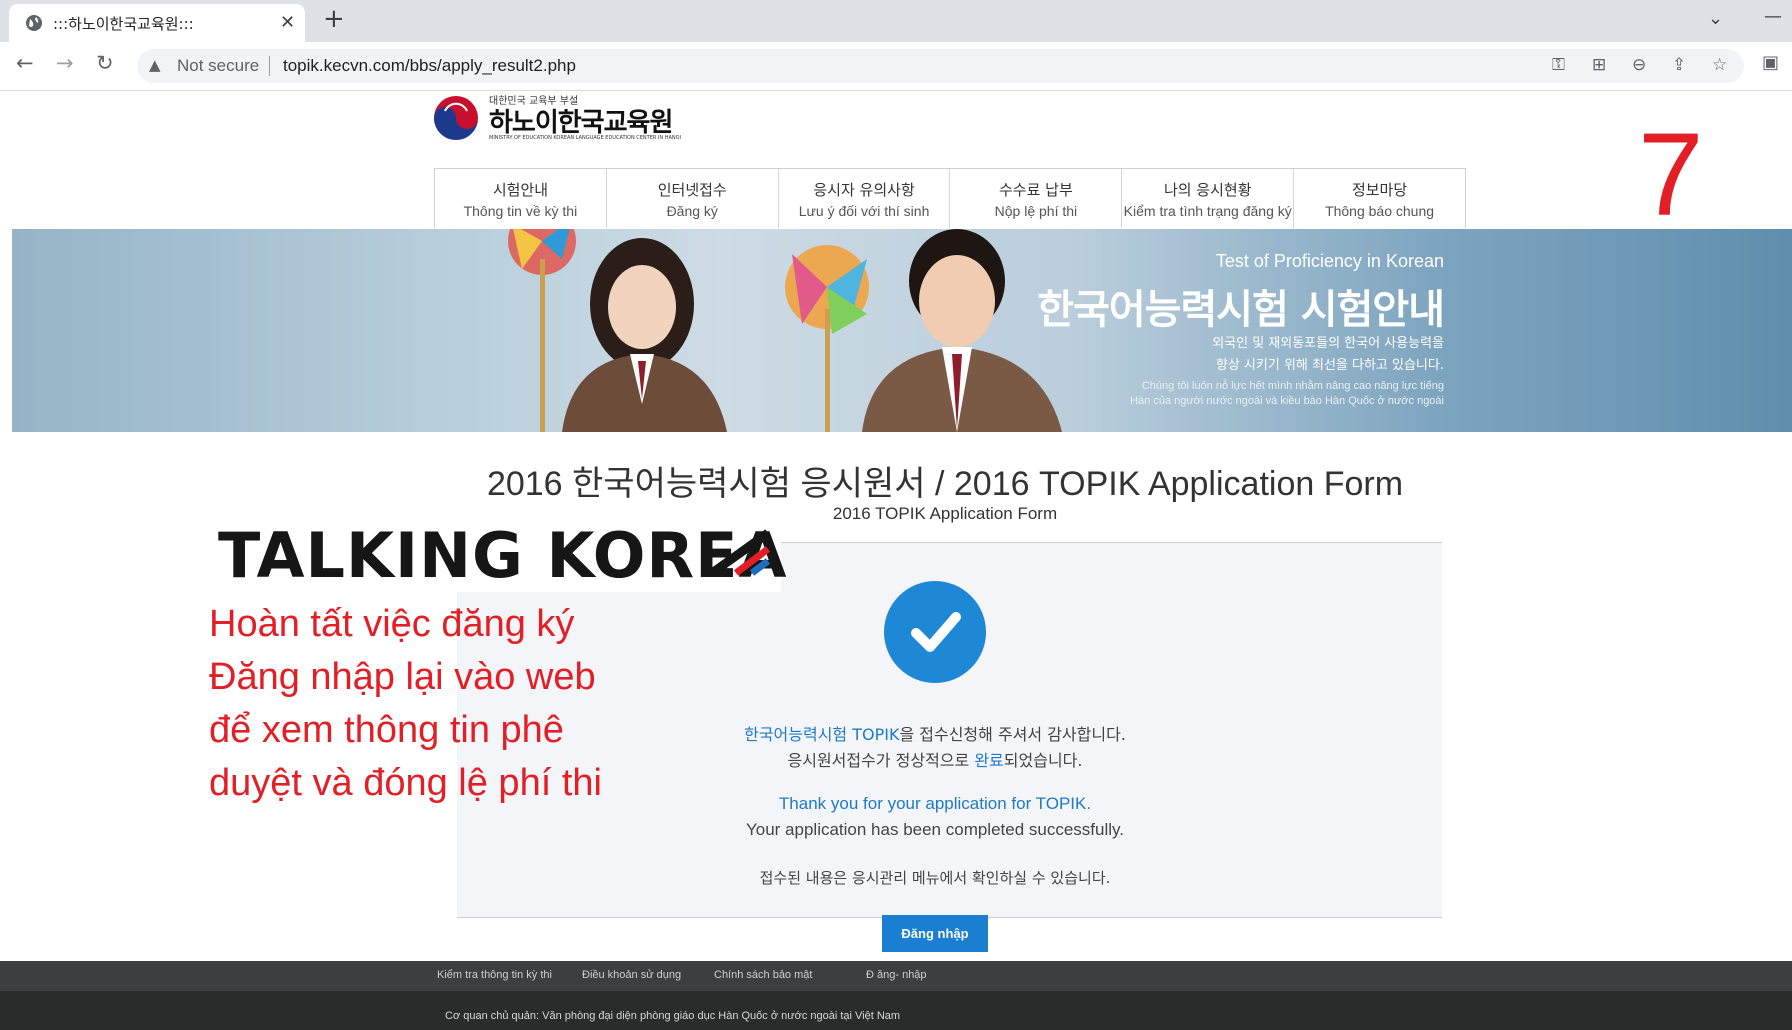  Describe the element at coordinates (25, 63) in the screenshot. I see `back-icon: ←` at that location.